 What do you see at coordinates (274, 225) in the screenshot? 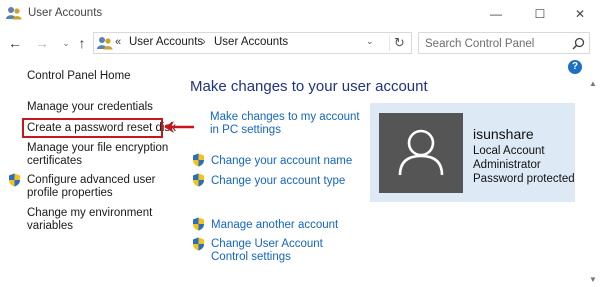
I see `manage-another-account-link: Manage another account` at bounding box center [274, 225].